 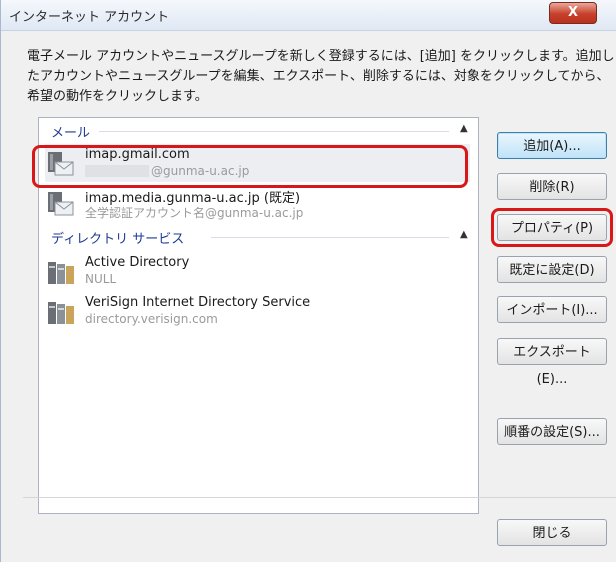 What do you see at coordinates (319, 497) in the screenshot?
I see `footer-divider` at bounding box center [319, 497].